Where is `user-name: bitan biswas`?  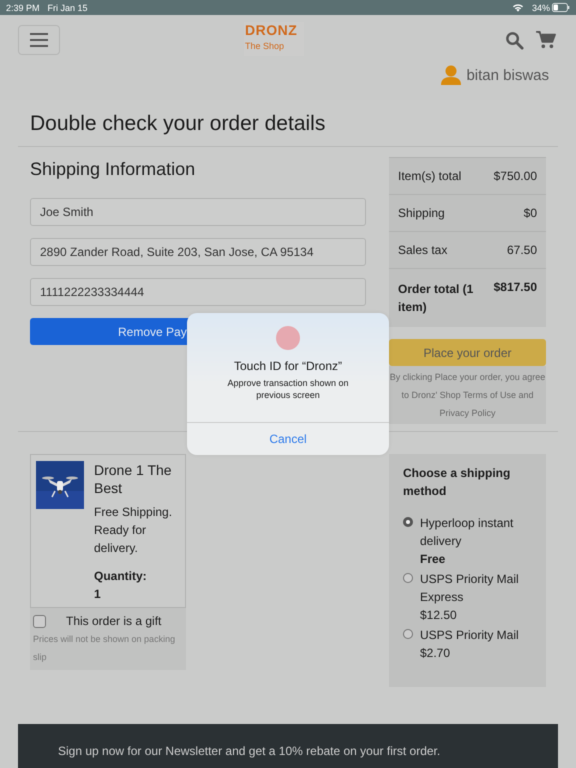
user-name: bitan biswas is located at coordinates (507, 75).